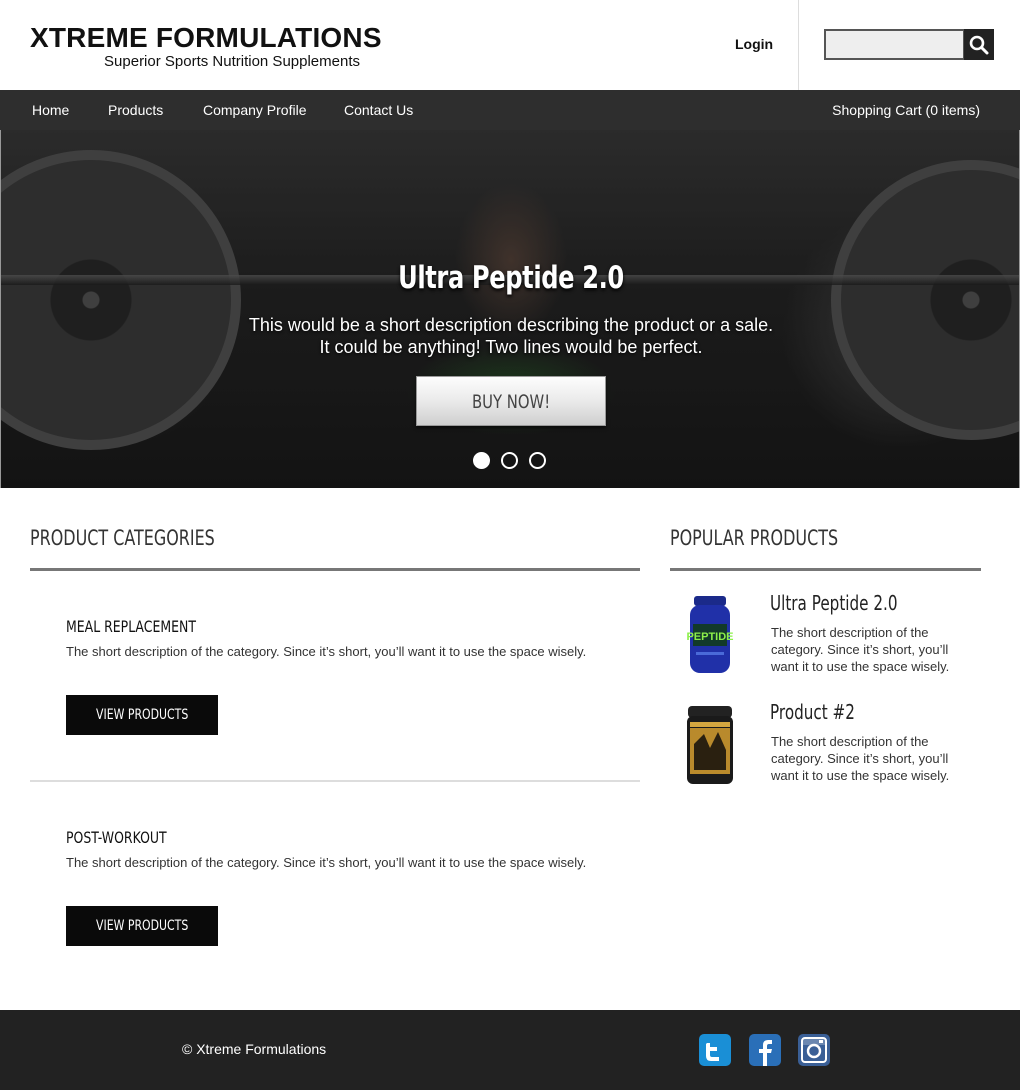  I want to click on search-box, so click(909, 44).